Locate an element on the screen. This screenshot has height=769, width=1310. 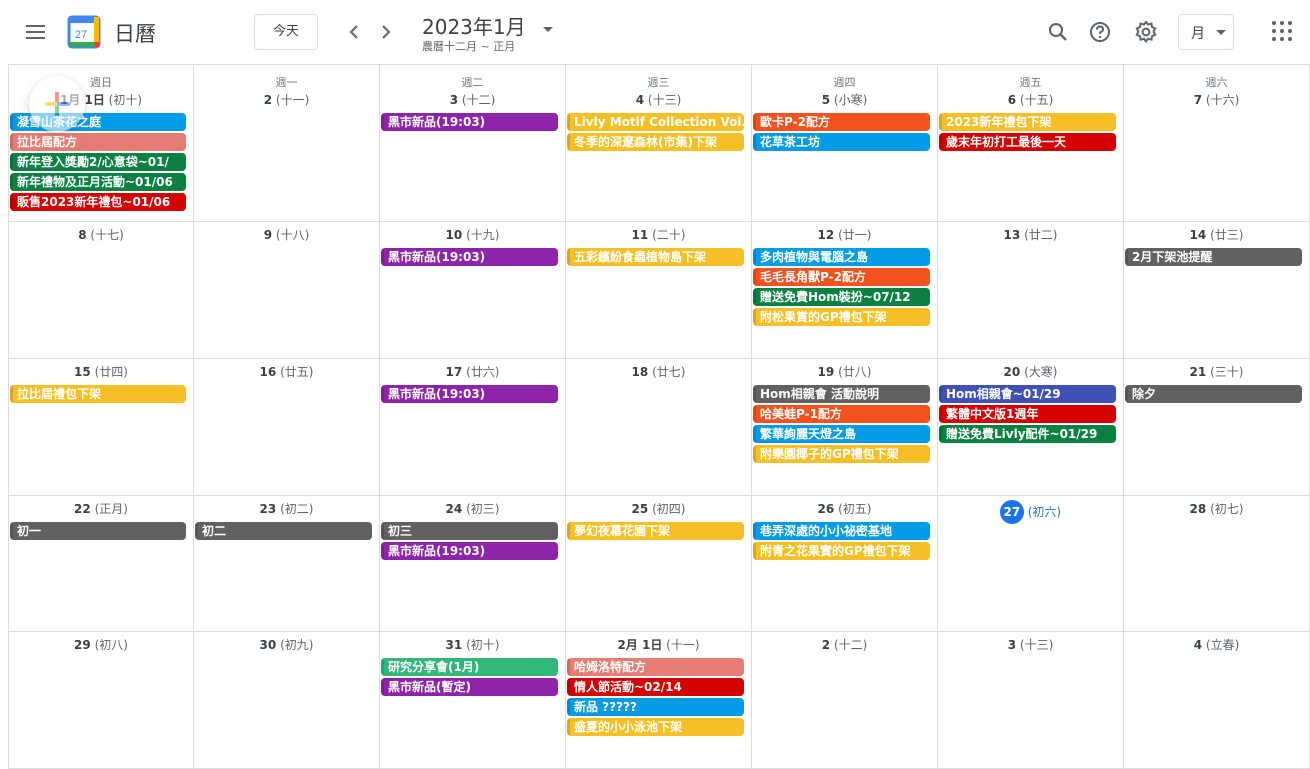
day-cell: 14 (廿三) 2月下架池提醒 is located at coordinates (1217, 290).